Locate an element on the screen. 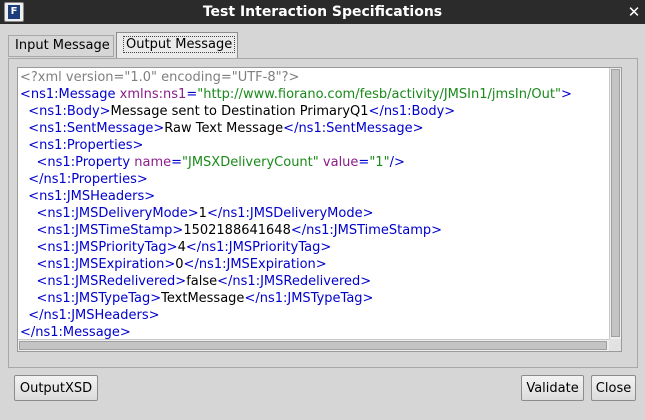 The width and height of the screenshot is (645, 420). close-button: Close is located at coordinates (613, 388).